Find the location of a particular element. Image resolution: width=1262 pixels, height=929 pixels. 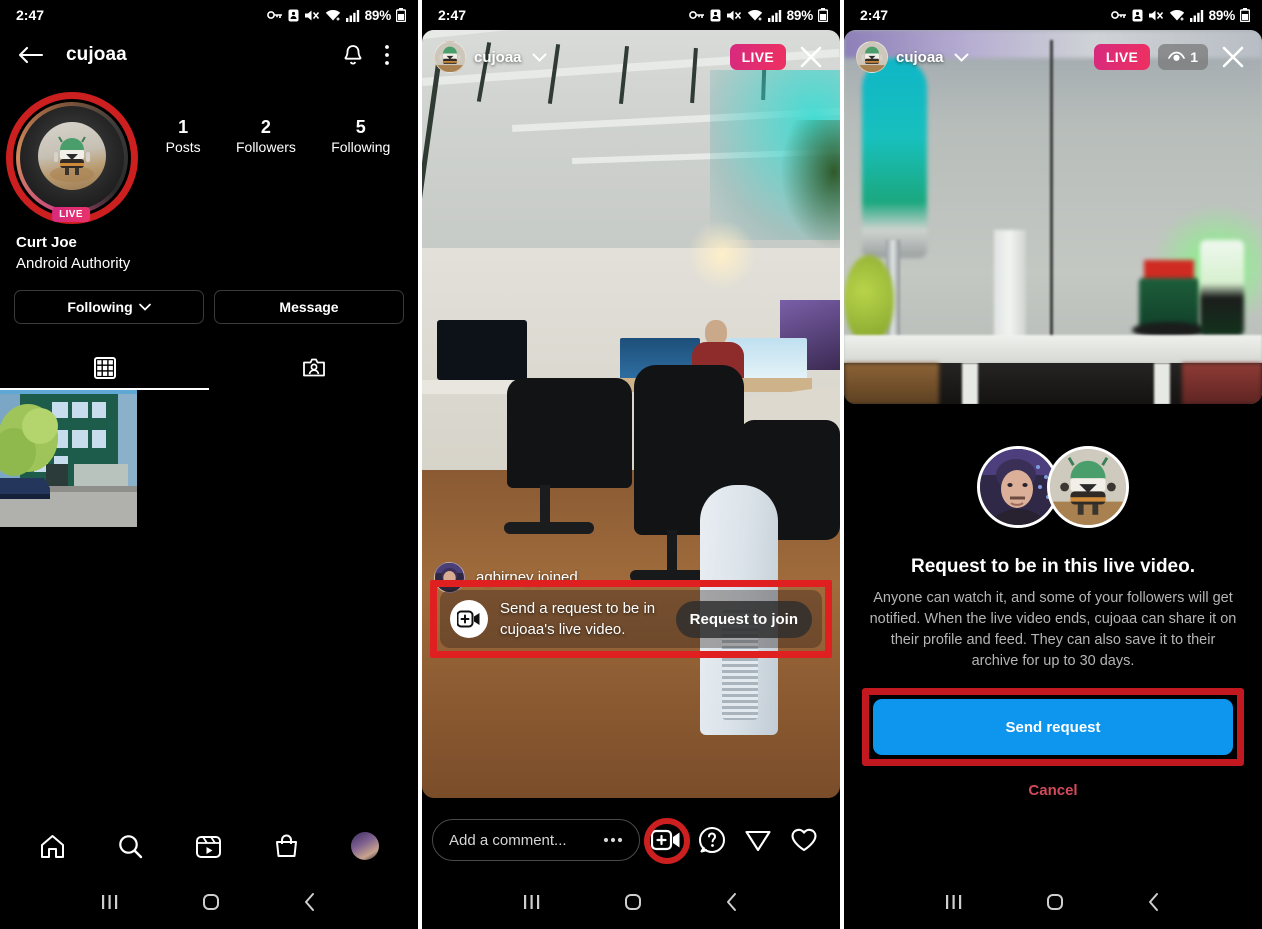

following-button: Following is located at coordinates (109, 307).